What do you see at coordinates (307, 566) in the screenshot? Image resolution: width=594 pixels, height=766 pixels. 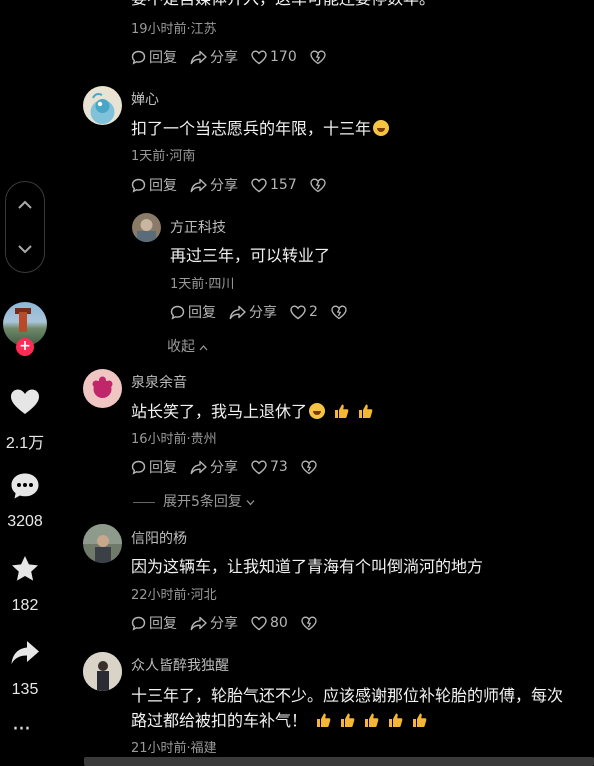 I see `comment-text: 因为这辆车，让我知道了青海有个叫倒淌河的地方` at bounding box center [307, 566].